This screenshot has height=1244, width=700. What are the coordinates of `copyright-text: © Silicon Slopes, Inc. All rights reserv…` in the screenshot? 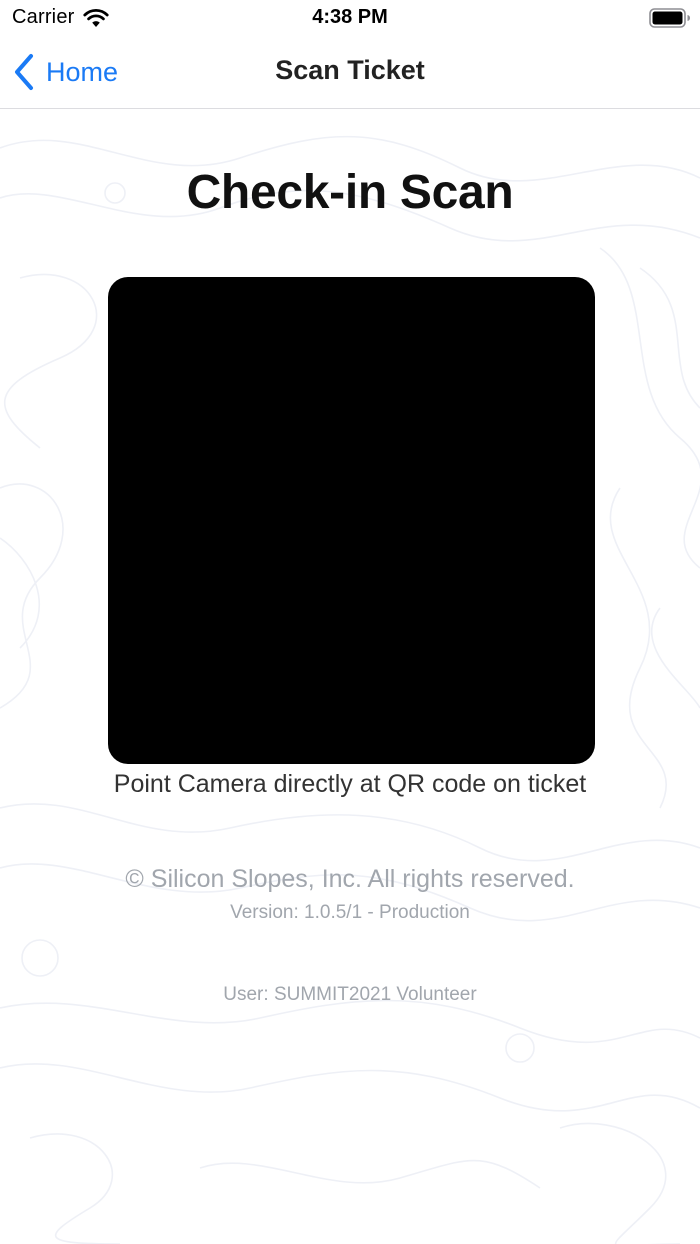 It's located at (350, 879).